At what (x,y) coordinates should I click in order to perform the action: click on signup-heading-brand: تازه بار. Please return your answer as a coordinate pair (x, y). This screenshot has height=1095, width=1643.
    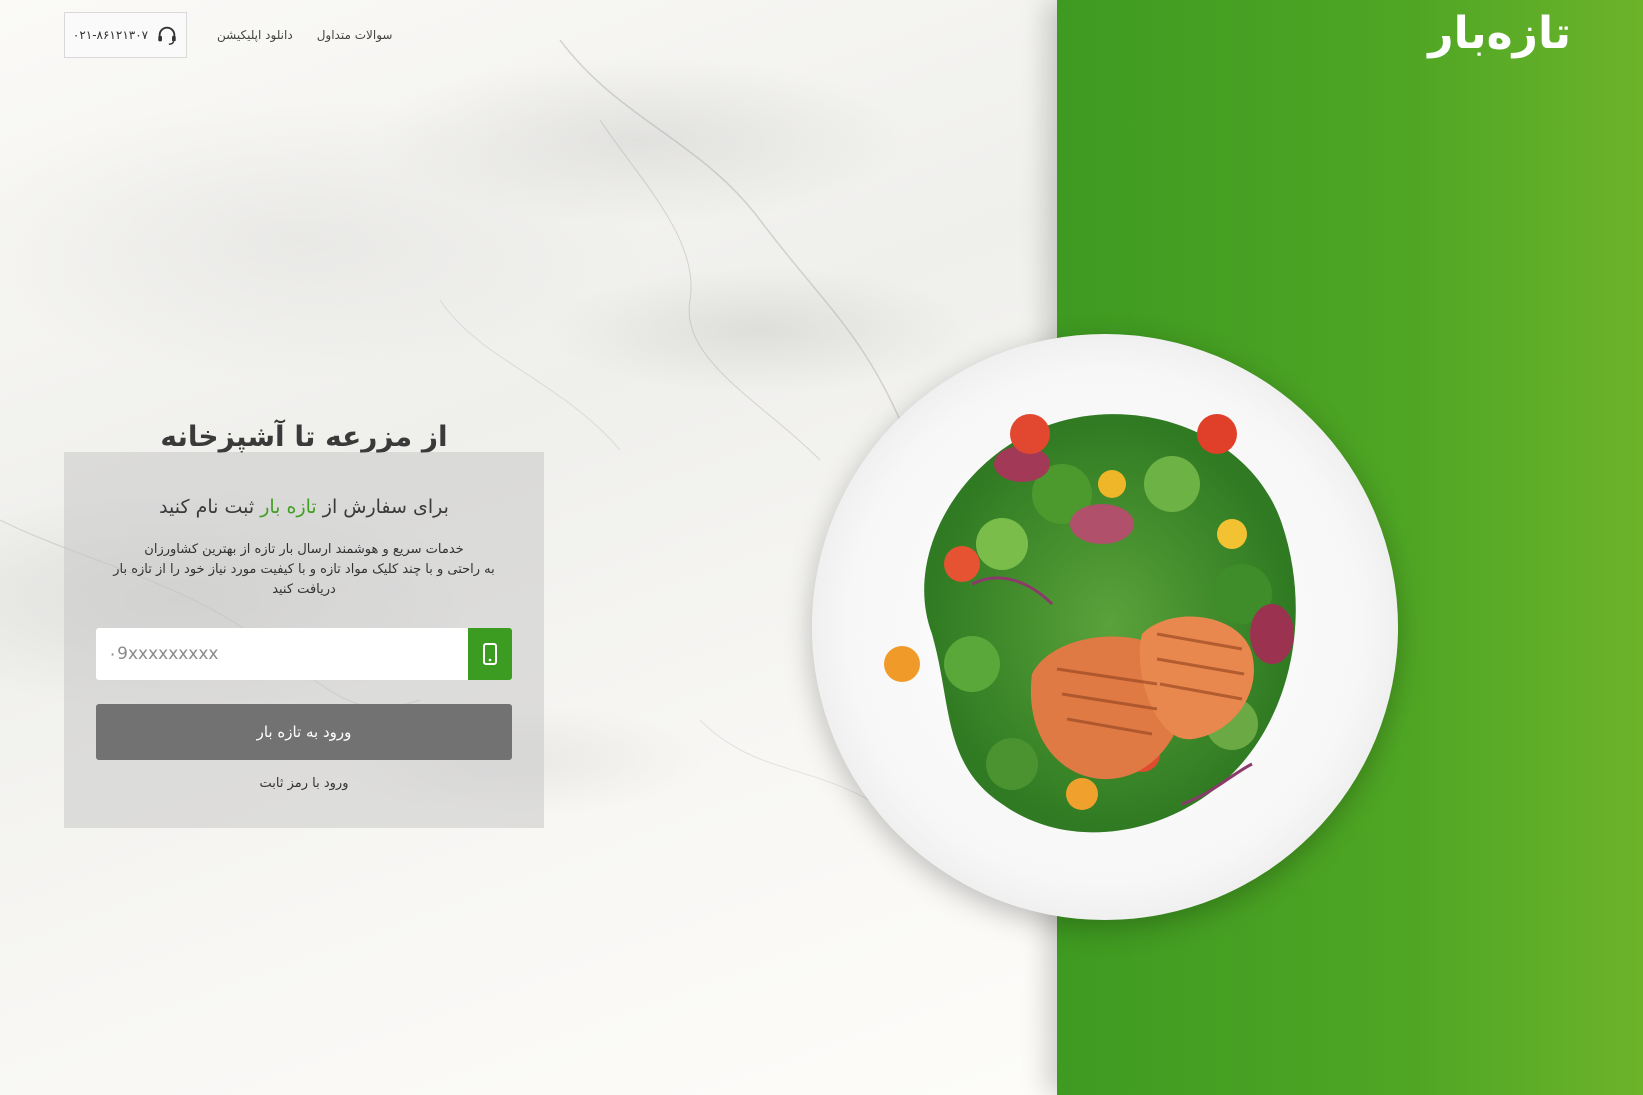
    Looking at the image, I should click on (288, 507).